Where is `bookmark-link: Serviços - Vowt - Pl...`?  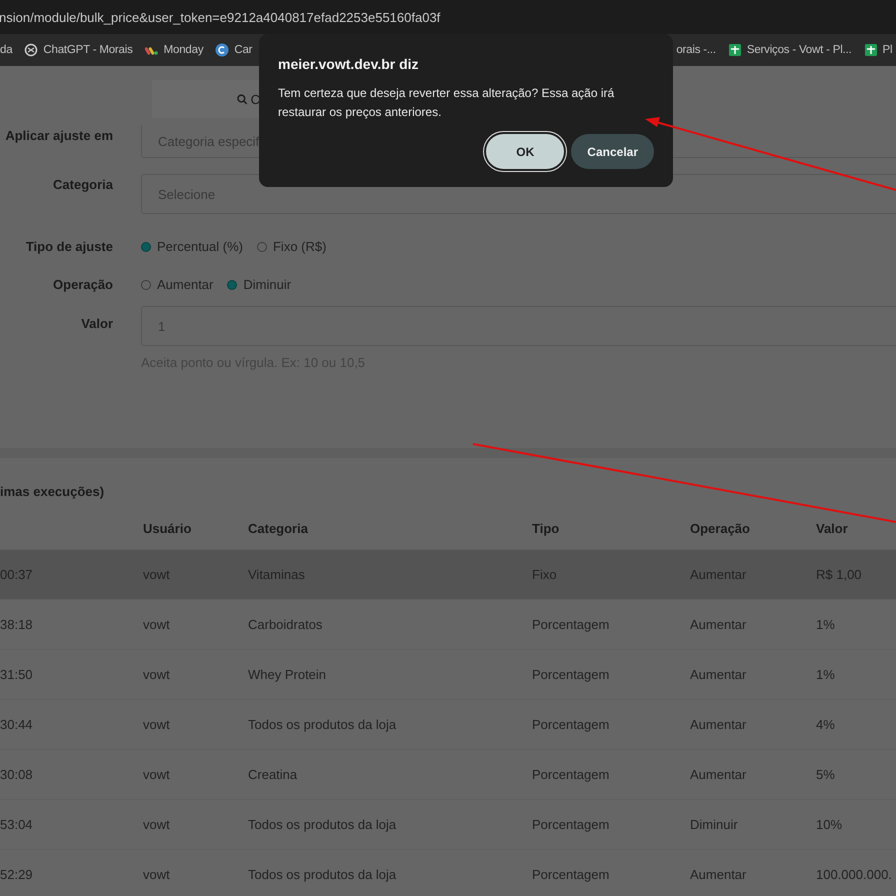
bookmark-link: Serviços - Vowt - Pl... is located at coordinates (799, 50).